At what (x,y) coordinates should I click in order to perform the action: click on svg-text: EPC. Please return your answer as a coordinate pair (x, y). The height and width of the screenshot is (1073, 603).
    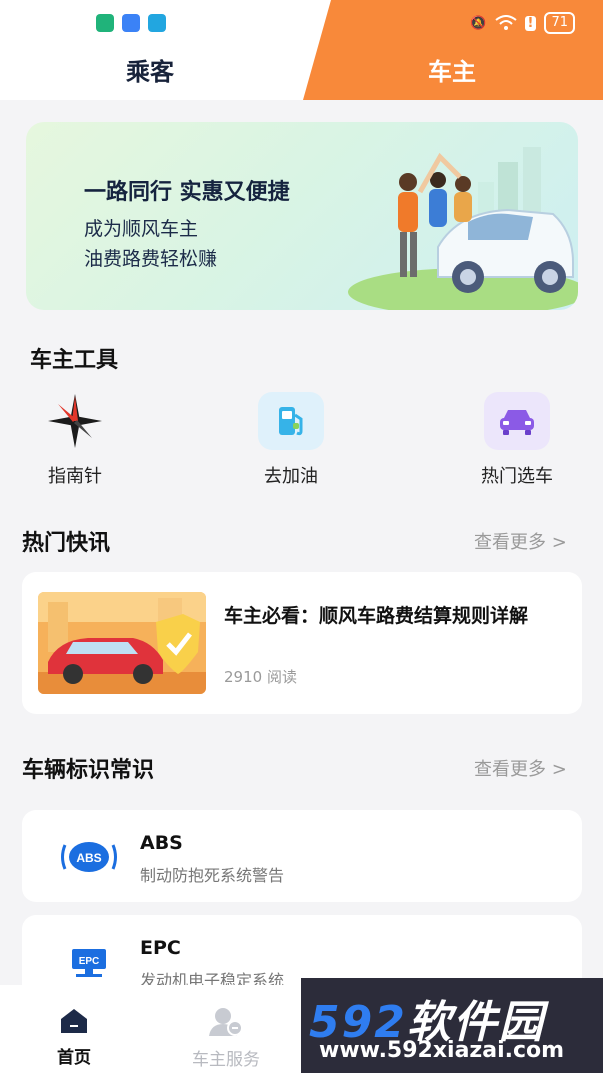
    Looking at the image, I should click on (89, 961).